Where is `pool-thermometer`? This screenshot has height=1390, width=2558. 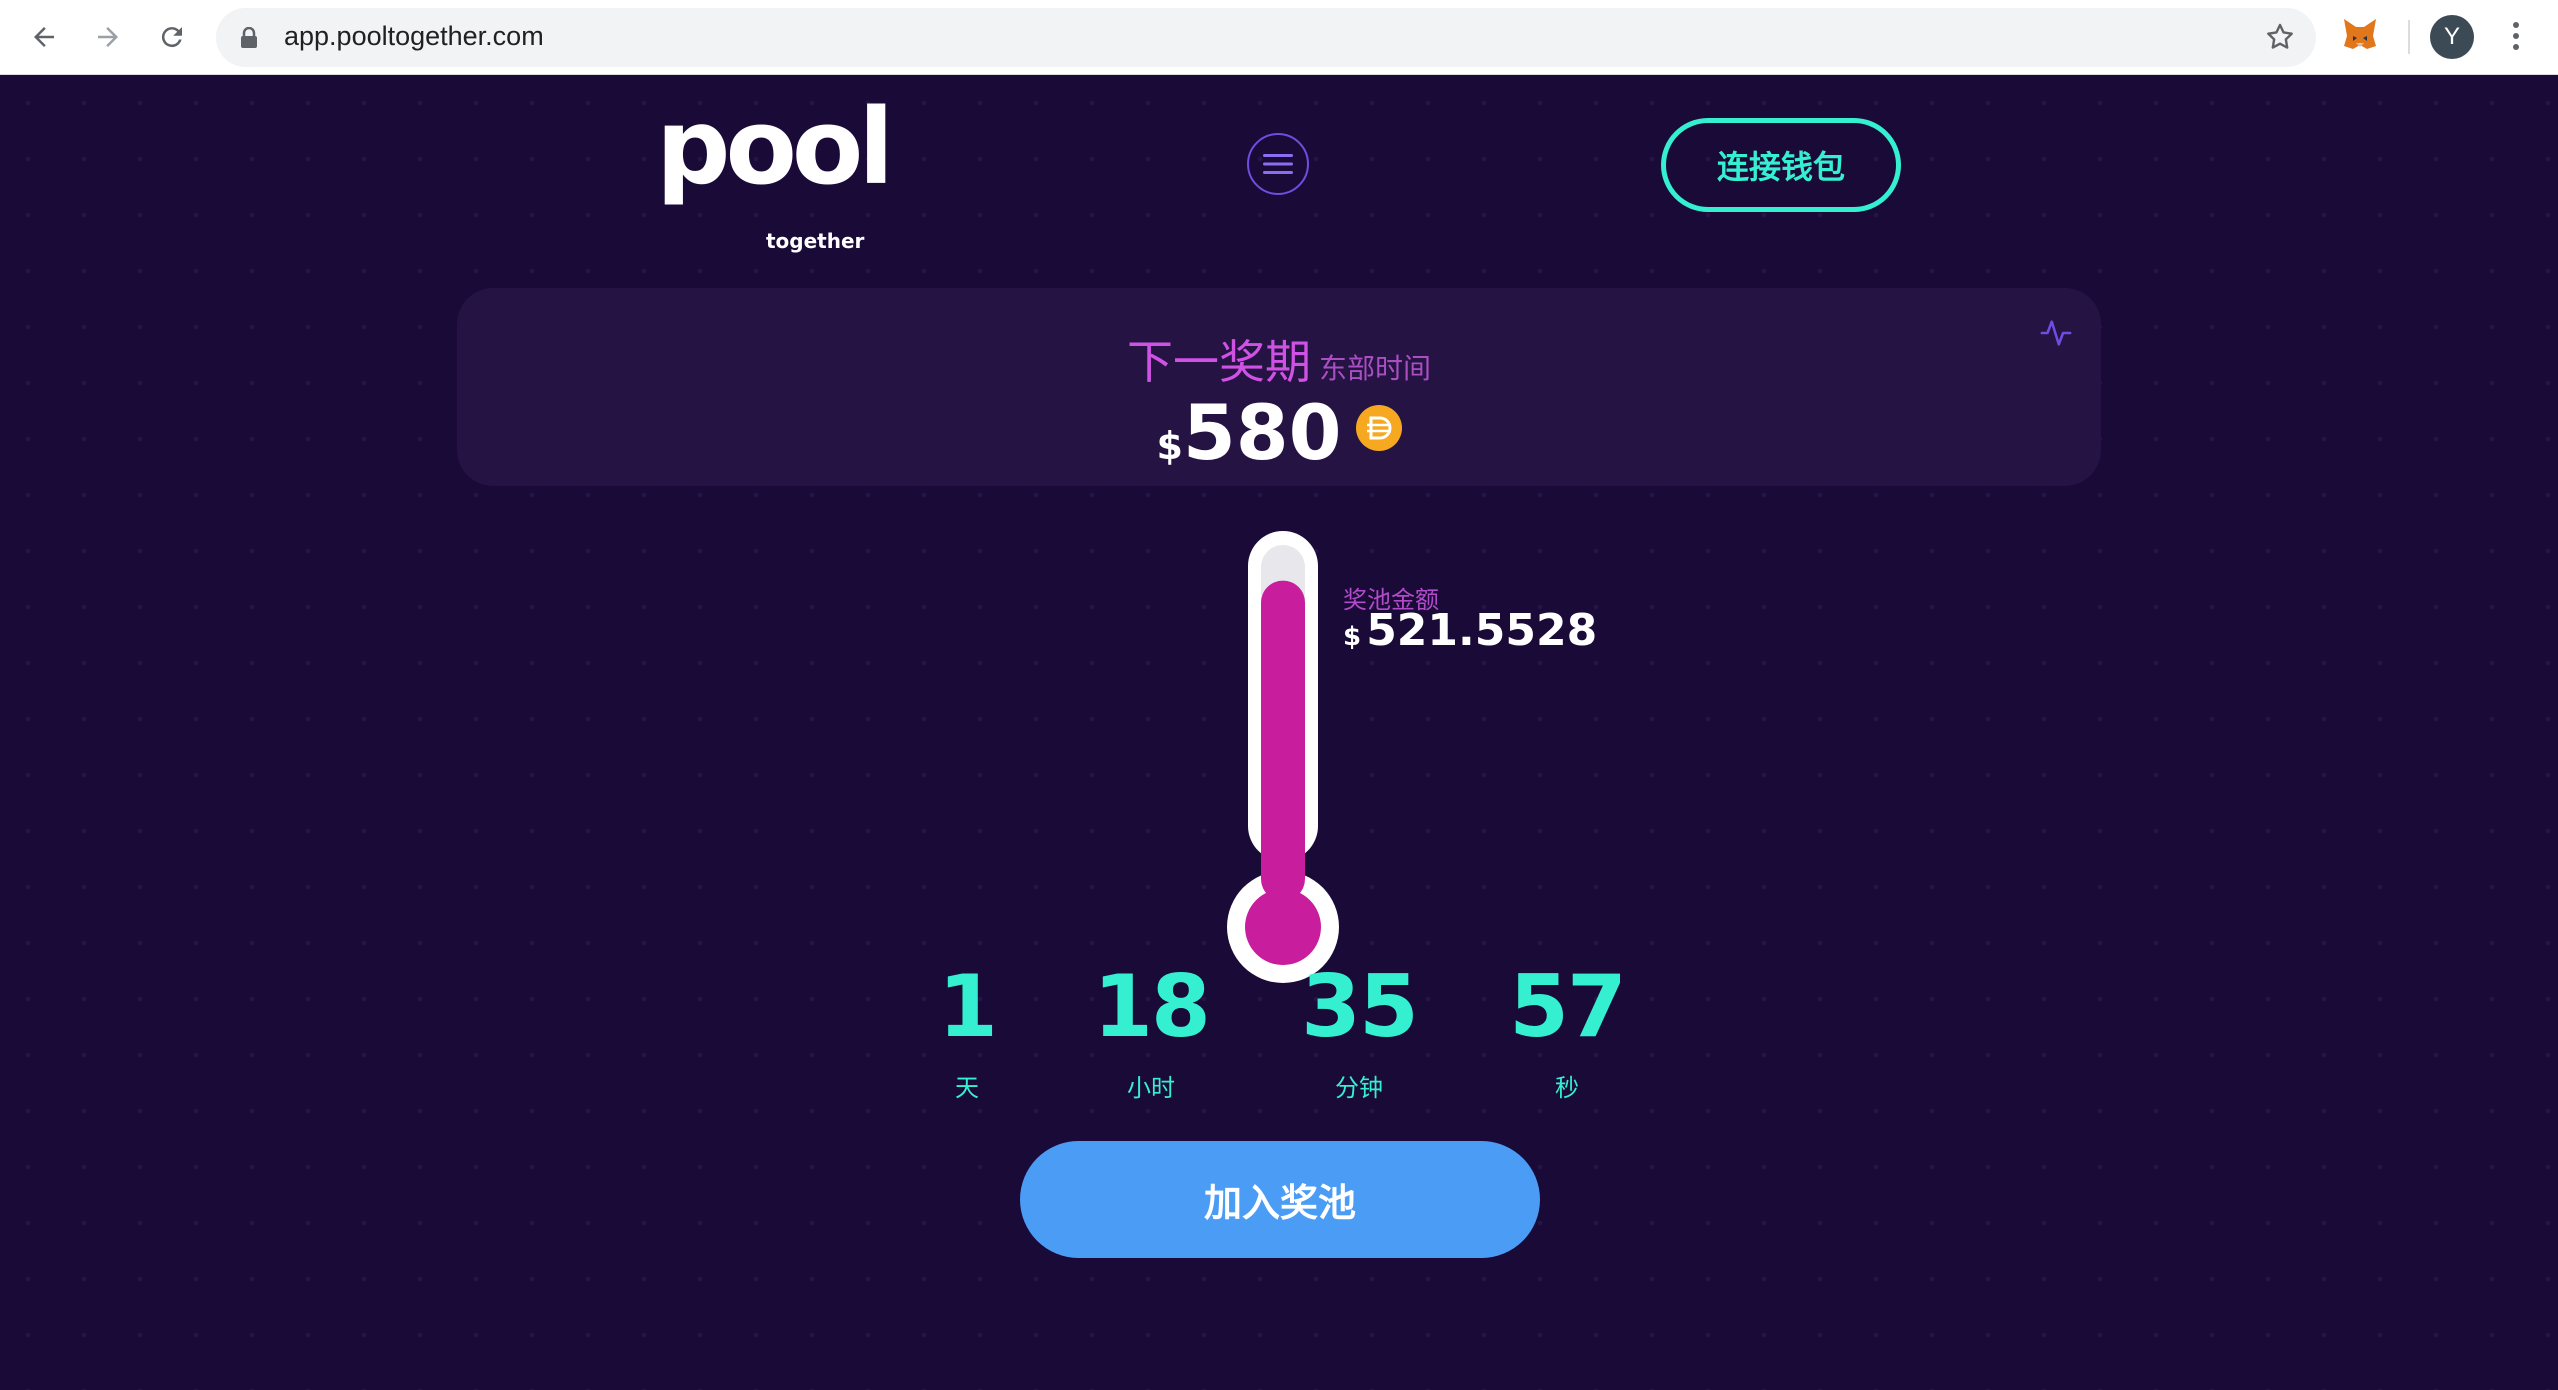
pool-thermometer is located at coordinates (1283, 757).